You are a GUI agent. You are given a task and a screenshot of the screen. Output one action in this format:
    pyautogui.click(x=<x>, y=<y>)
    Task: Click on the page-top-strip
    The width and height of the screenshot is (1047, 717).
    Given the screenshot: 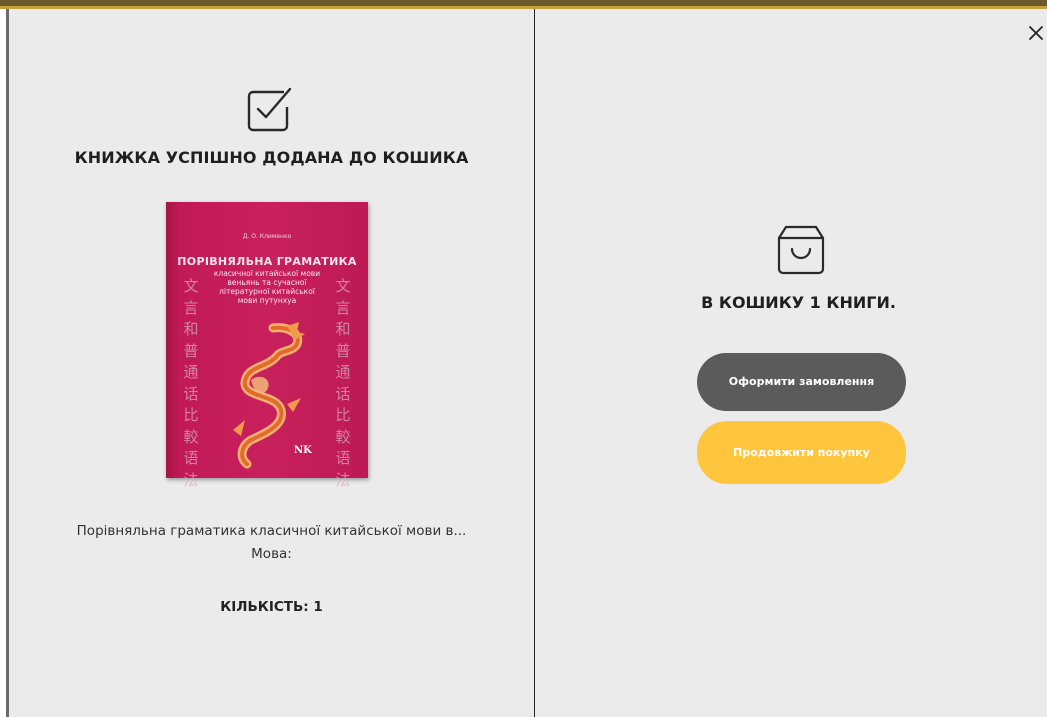 What is the action you would take?
    pyautogui.click(x=523, y=4)
    